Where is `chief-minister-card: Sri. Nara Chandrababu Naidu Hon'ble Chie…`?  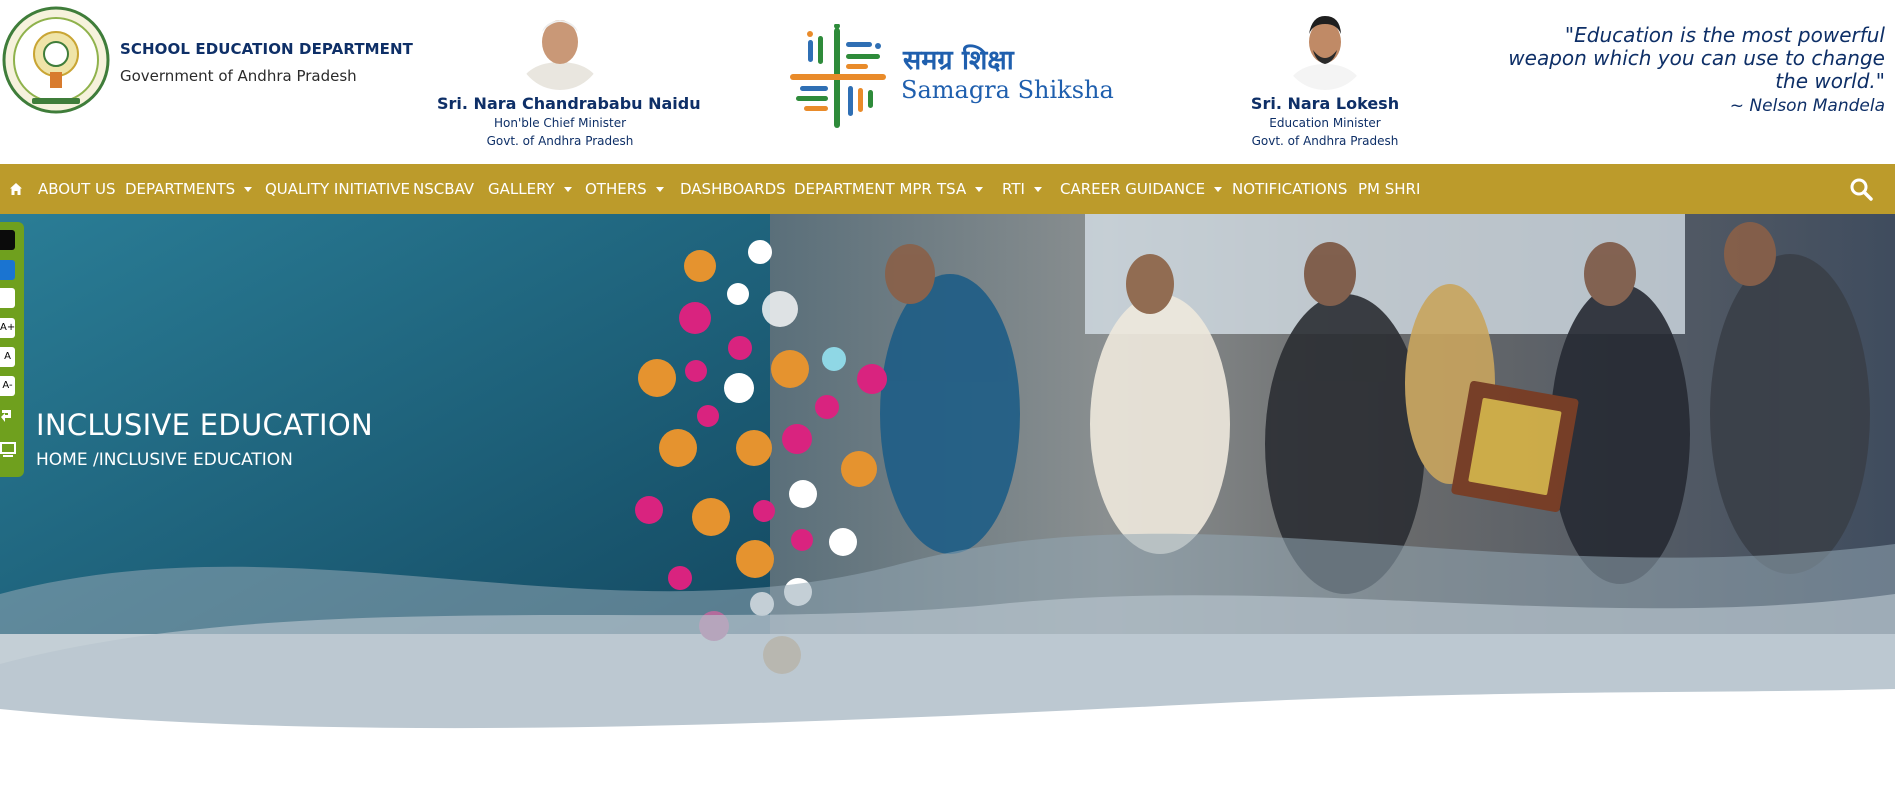
chief-minister-card: Sri. Nara Chandrababu Naidu Hon'ble Chie… is located at coordinates (569, 76).